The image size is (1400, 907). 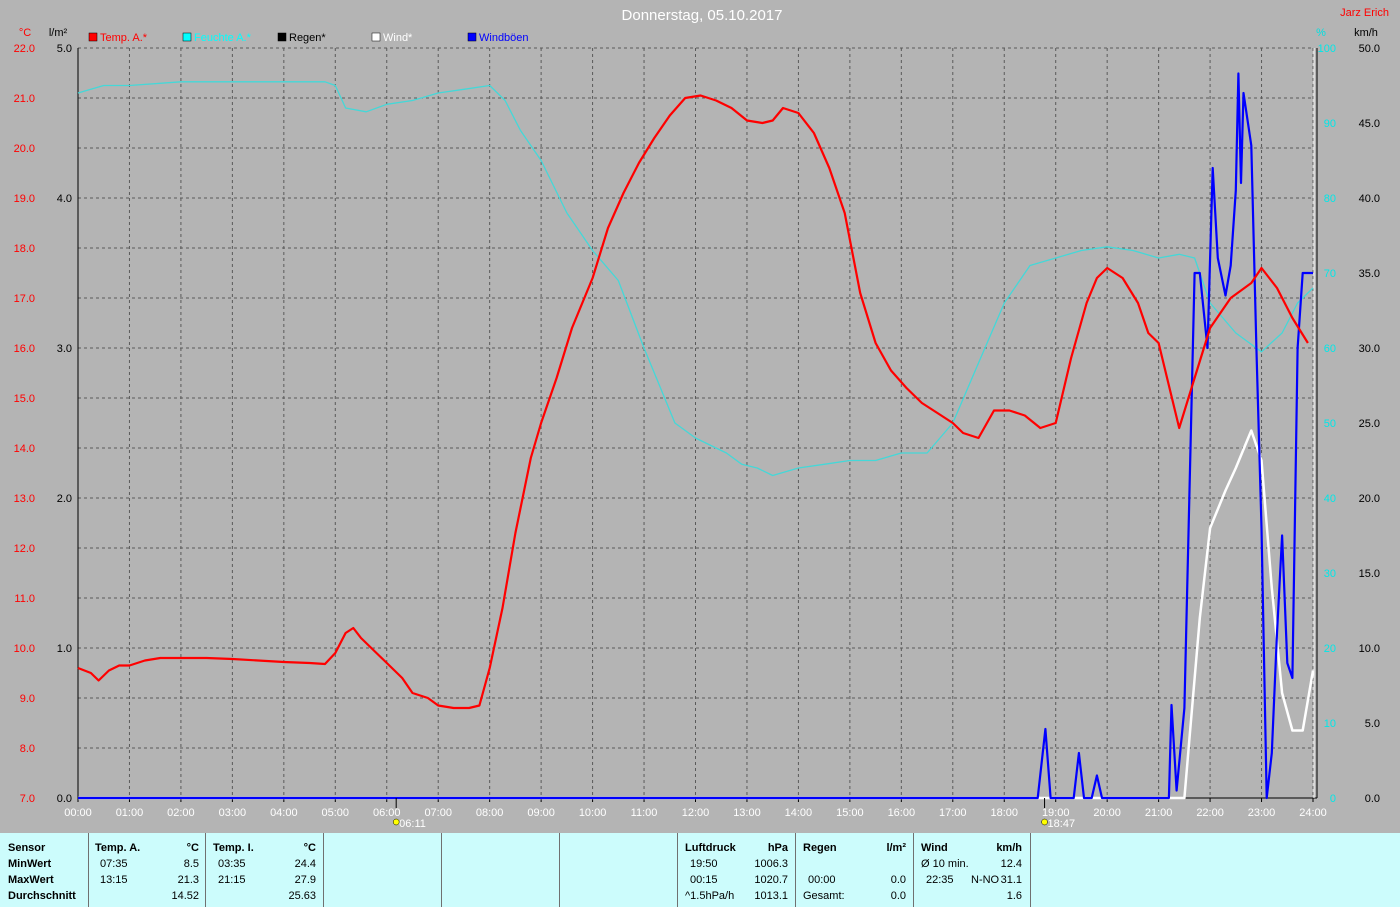 What do you see at coordinates (710, 896) in the screenshot?
I see `pressure-trend-label: ^1.5hPa/h` at bounding box center [710, 896].